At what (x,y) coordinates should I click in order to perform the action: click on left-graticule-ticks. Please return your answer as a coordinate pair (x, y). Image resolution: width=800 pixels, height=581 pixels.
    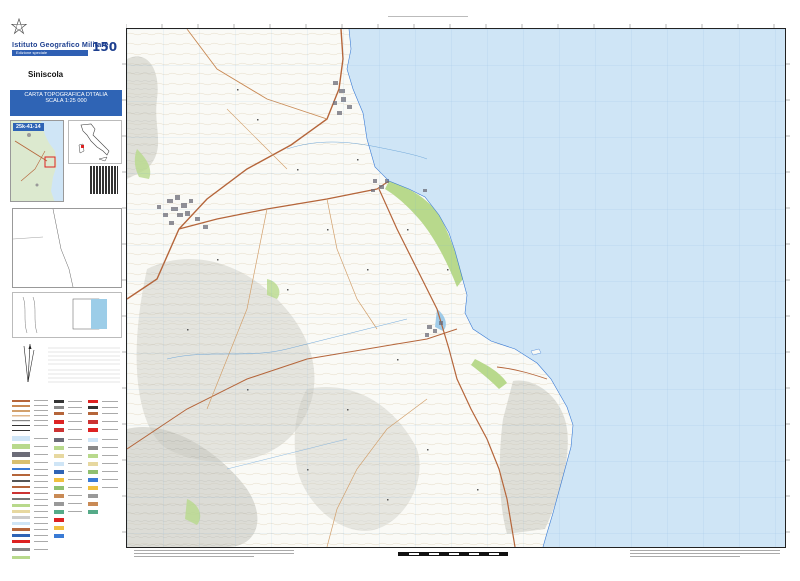
    Looking at the image, I should click on (124, 298).